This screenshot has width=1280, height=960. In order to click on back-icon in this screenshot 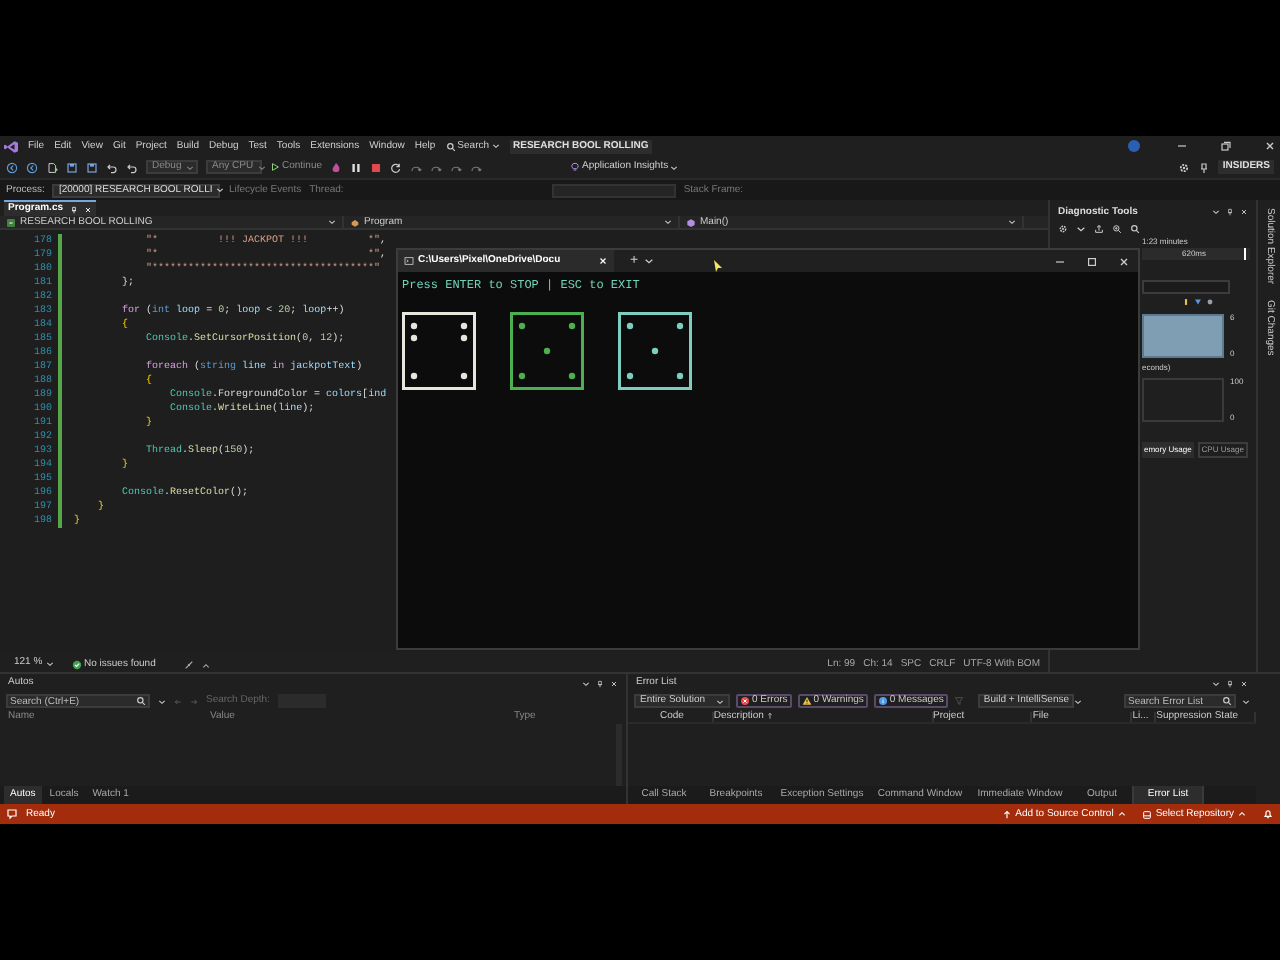, I will do `click(12, 167)`.